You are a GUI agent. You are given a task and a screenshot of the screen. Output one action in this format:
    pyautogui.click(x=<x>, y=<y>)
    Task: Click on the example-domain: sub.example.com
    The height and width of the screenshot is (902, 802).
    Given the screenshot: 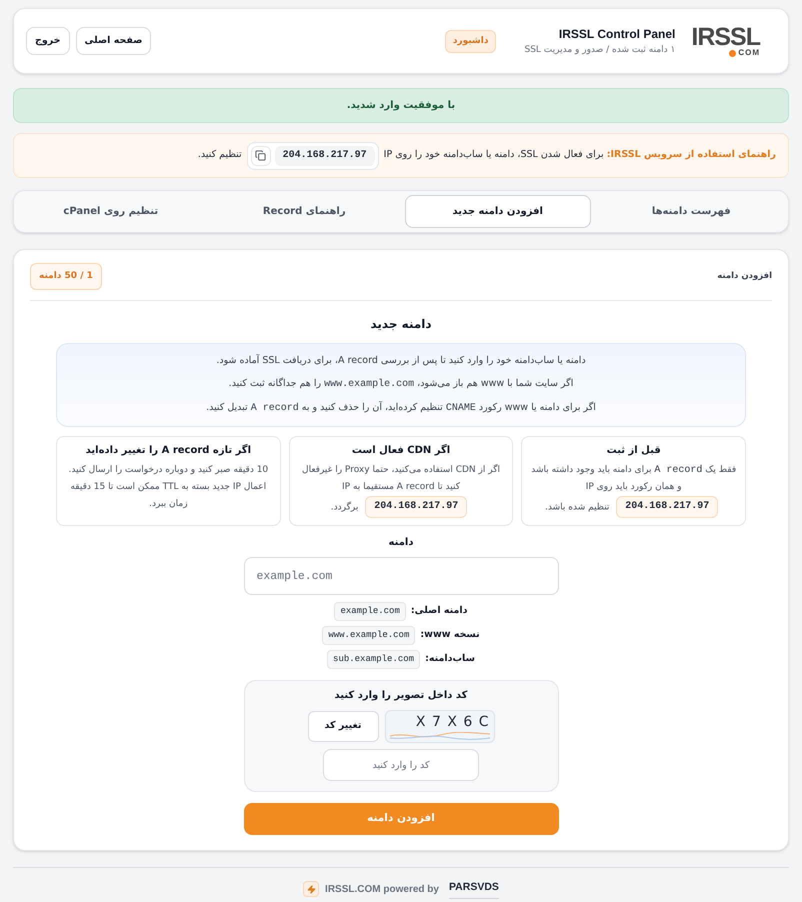 What is the action you would take?
    pyautogui.click(x=373, y=659)
    